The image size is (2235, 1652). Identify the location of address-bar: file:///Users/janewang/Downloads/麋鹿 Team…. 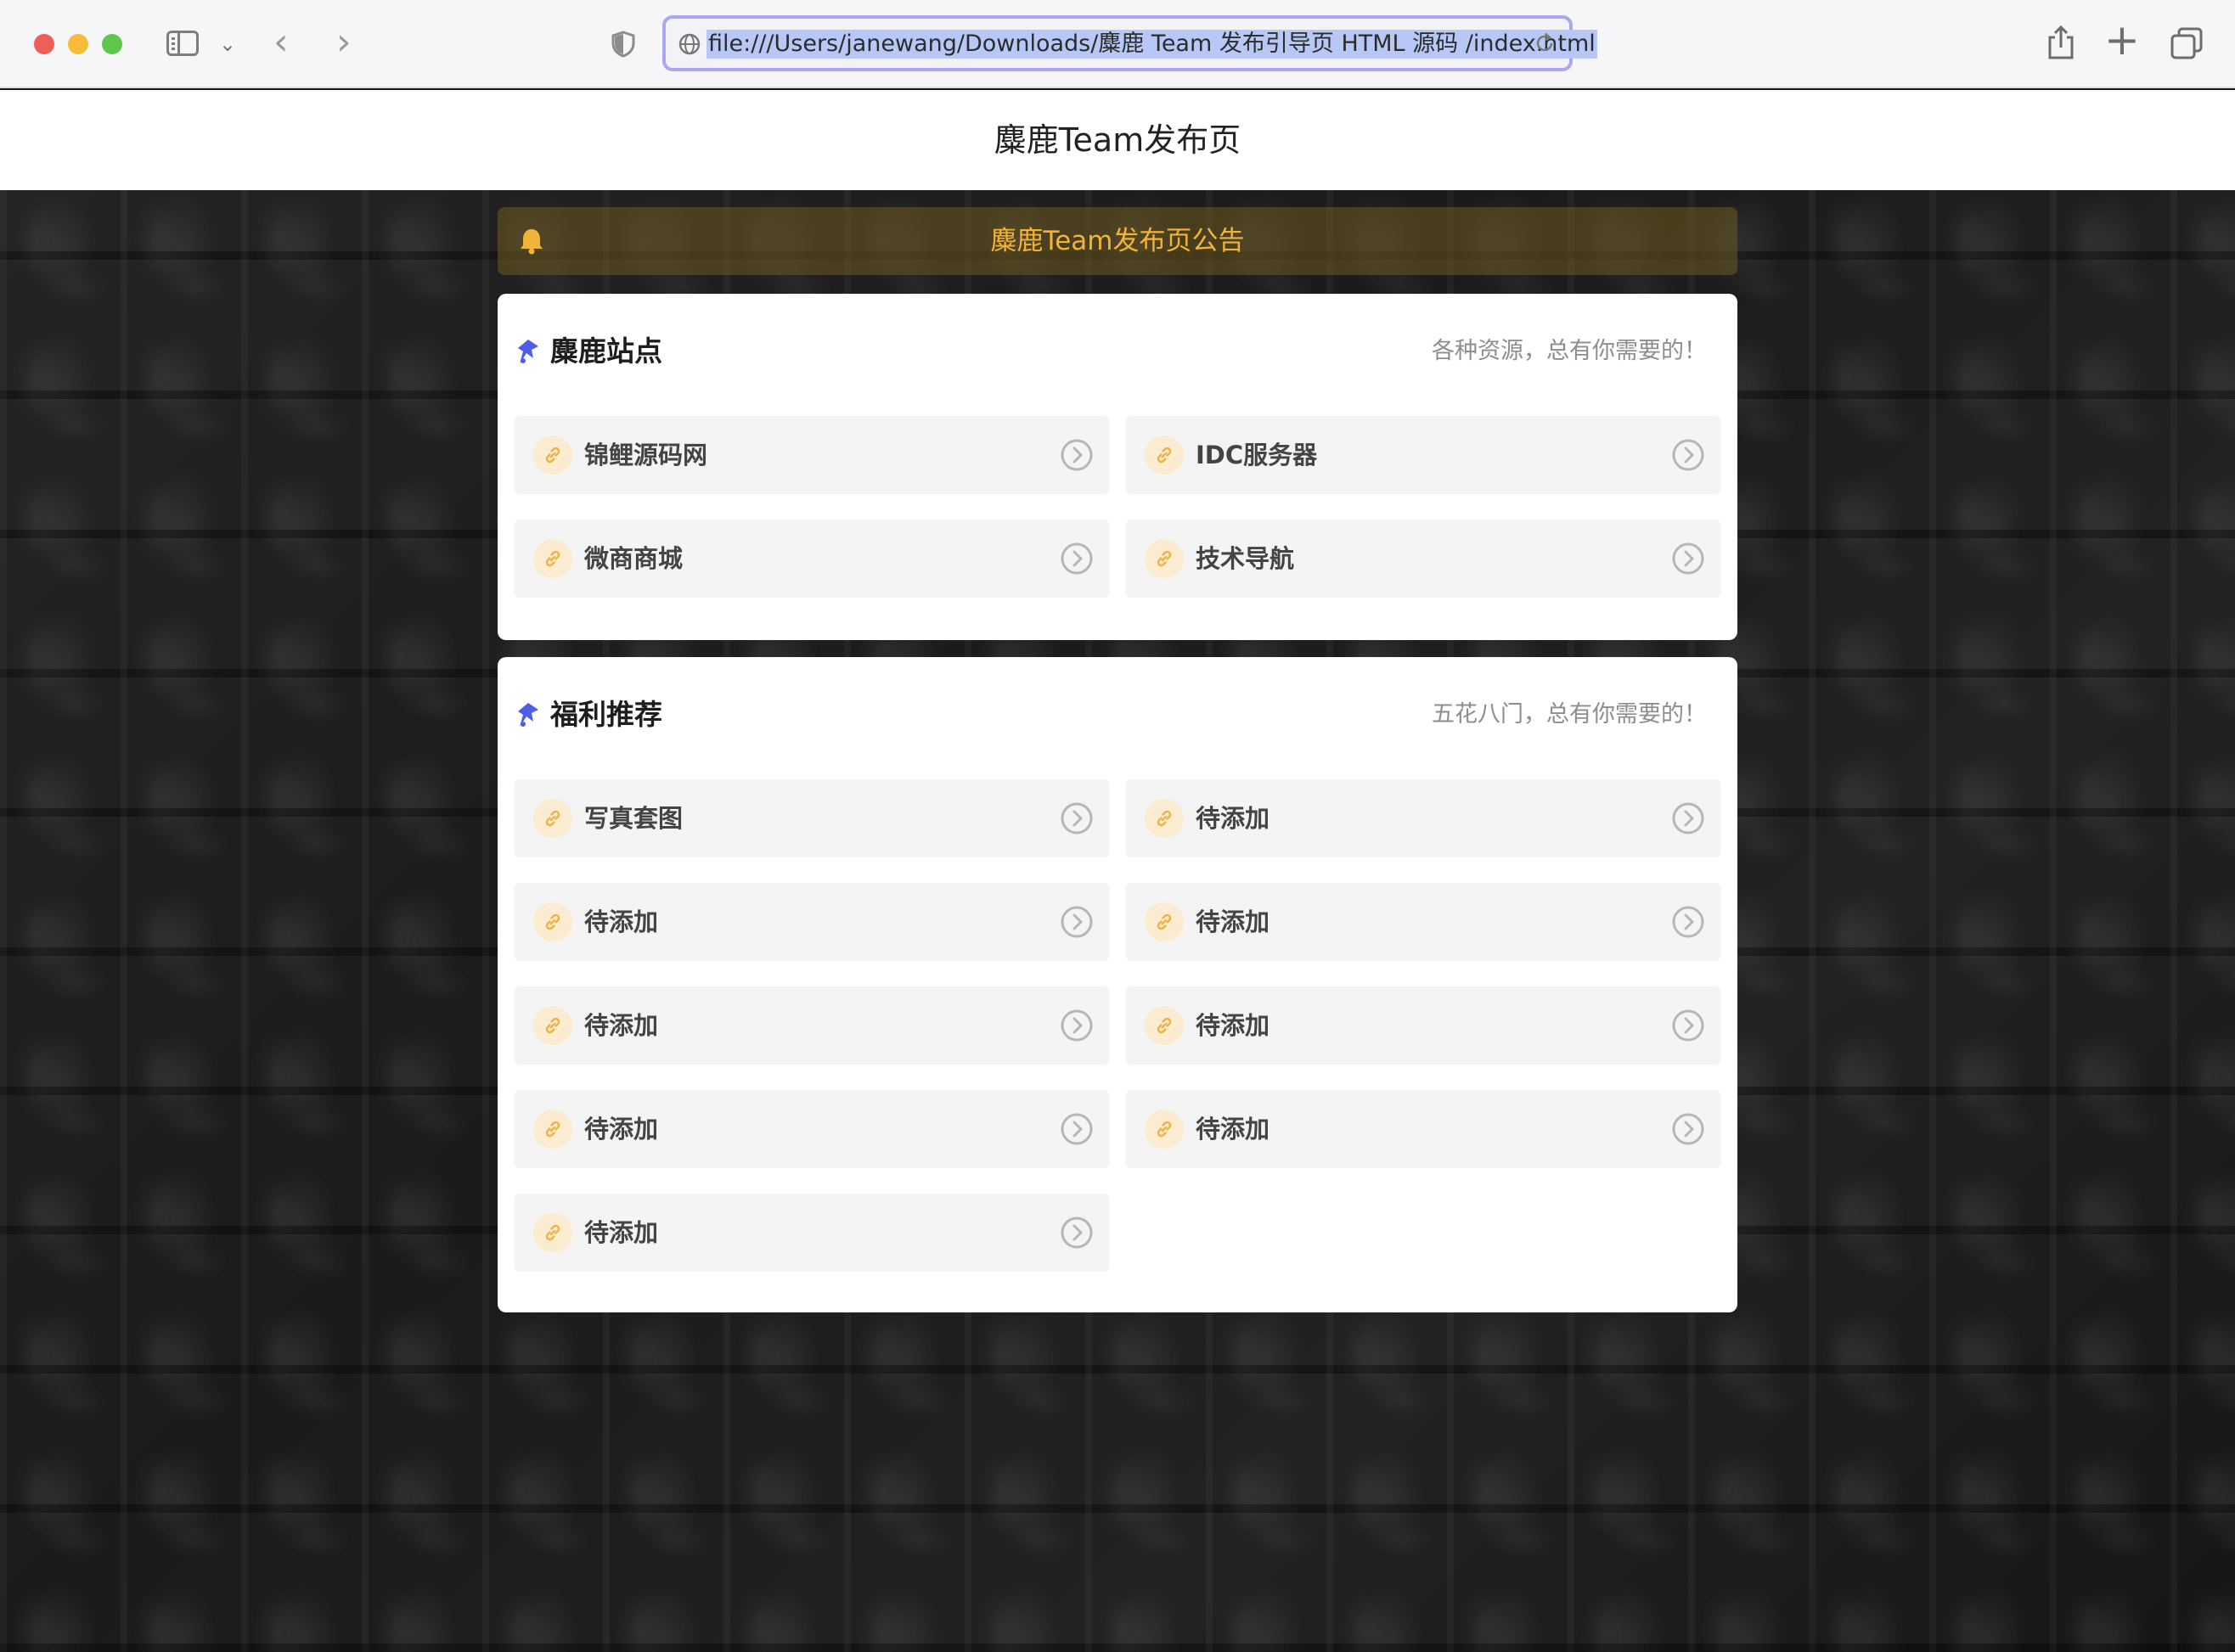
(1129, 43).